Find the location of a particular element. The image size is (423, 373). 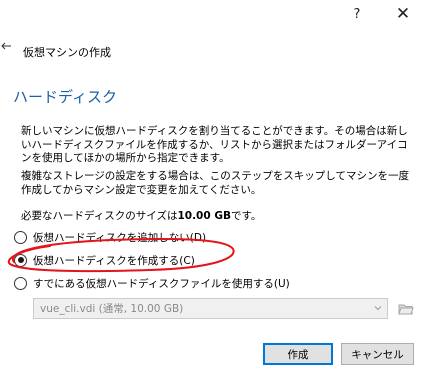

folder-open-icon is located at coordinates (405, 309).